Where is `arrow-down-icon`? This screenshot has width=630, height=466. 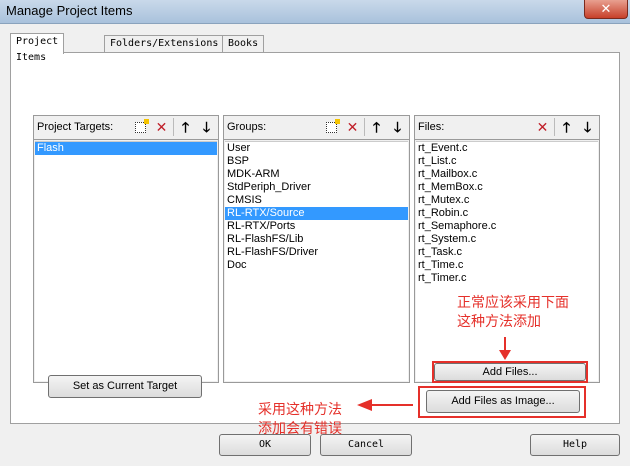
arrow-down-icon is located at coordinates (505, 348).